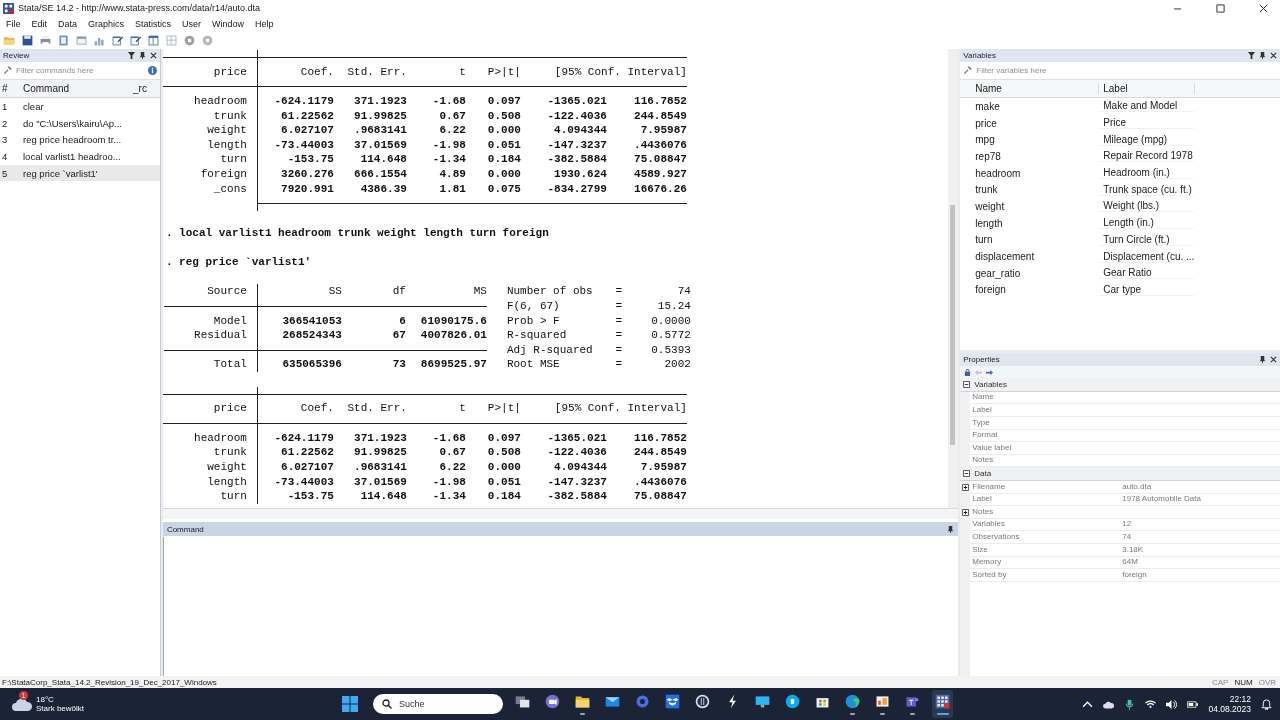 The width and height of the screenshot is (1280, 720). What do you see at coordinates (27, 40) in the screenshot?
I see `save-icon` at bounding box center [27, 40].